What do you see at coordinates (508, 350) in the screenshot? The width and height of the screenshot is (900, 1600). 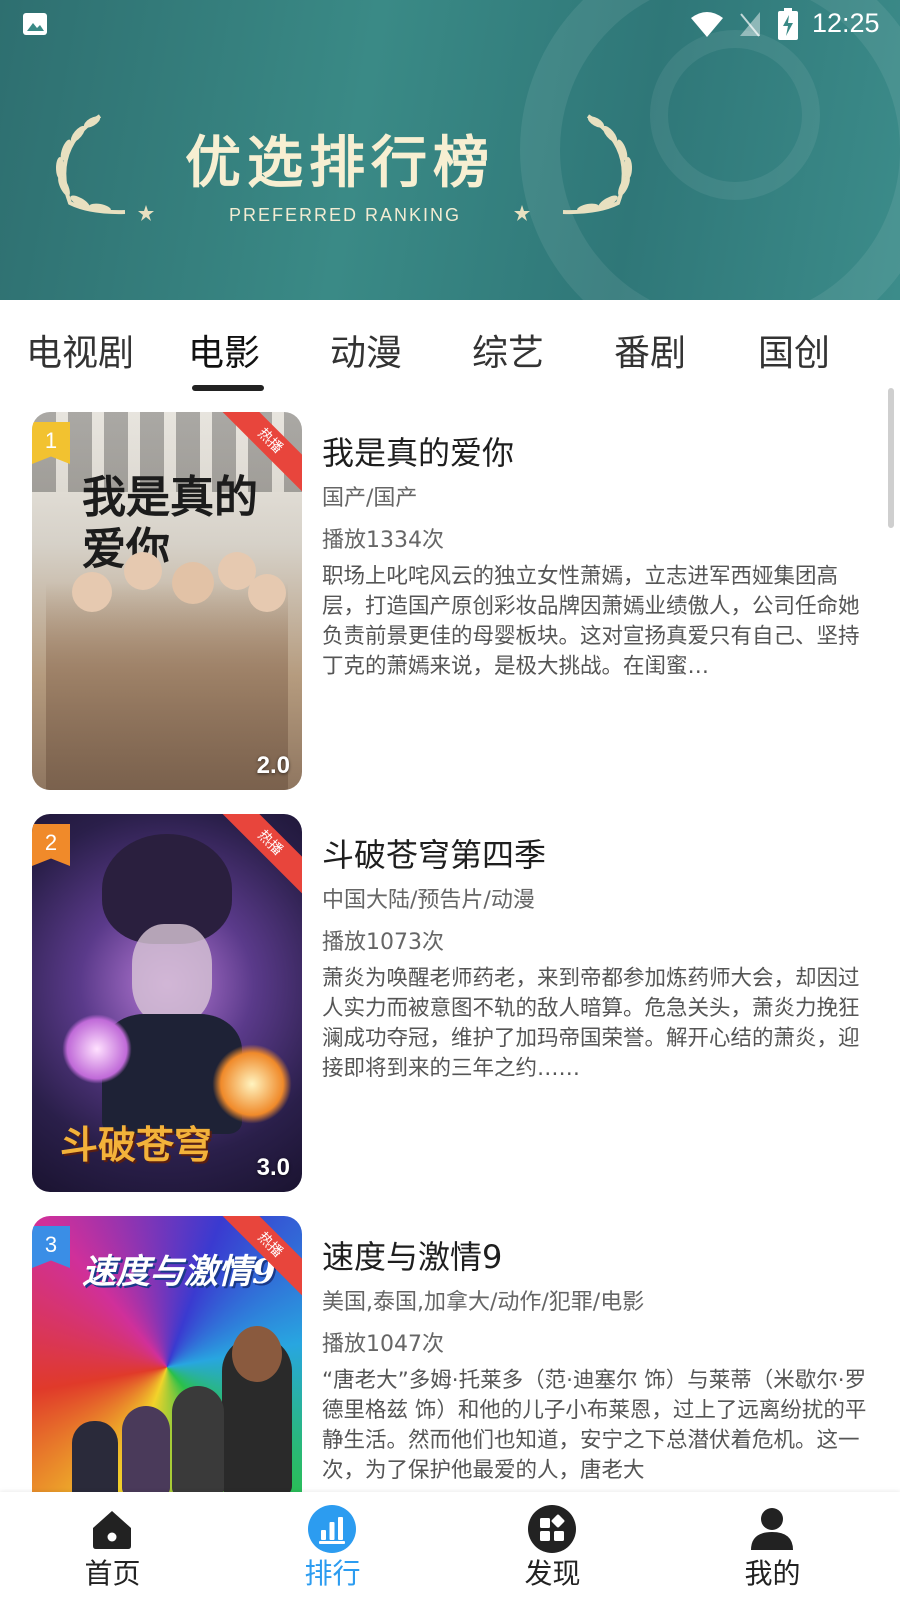 I see `tab-variety: 综艺` at bounding box center [508, 350].